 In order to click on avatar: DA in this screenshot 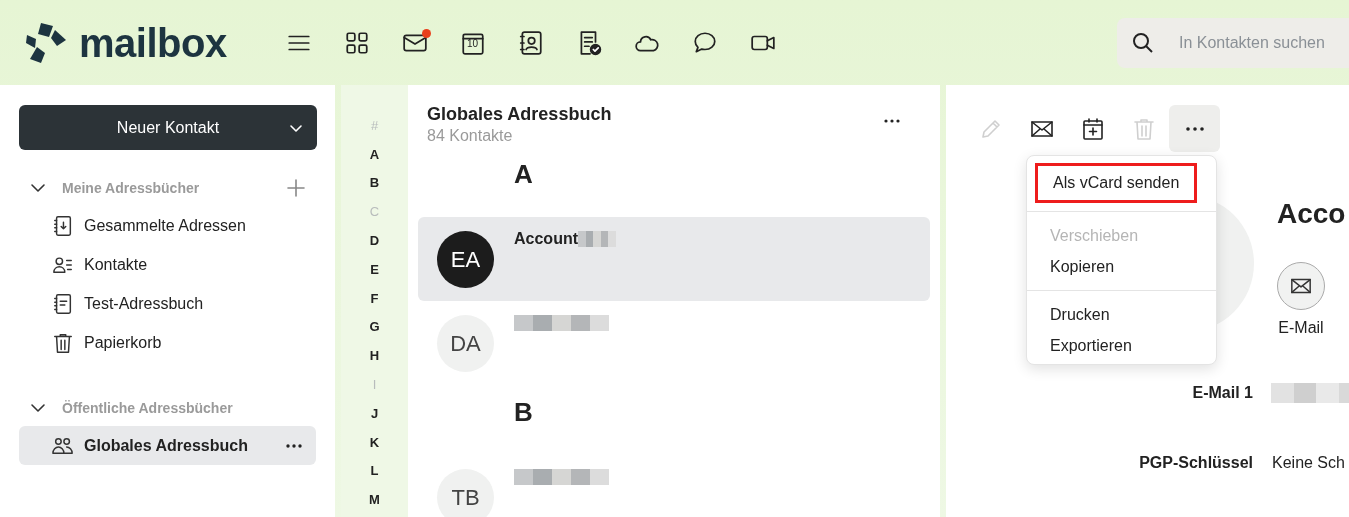, I will do `click(465, 343)`.